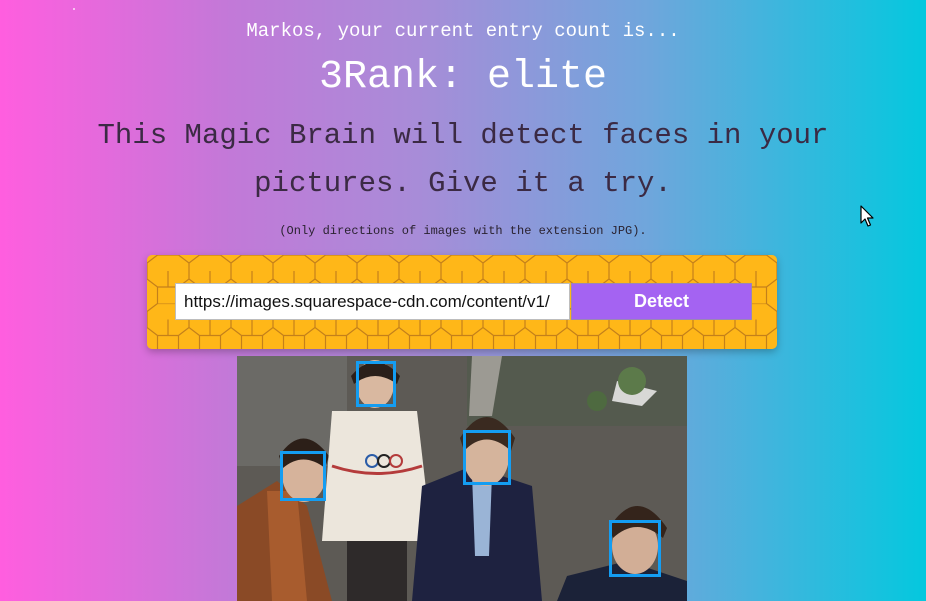 The width and height of the screenshot is (926, 601). I want to click on mouse-pointer-icon, so click(867, 216).